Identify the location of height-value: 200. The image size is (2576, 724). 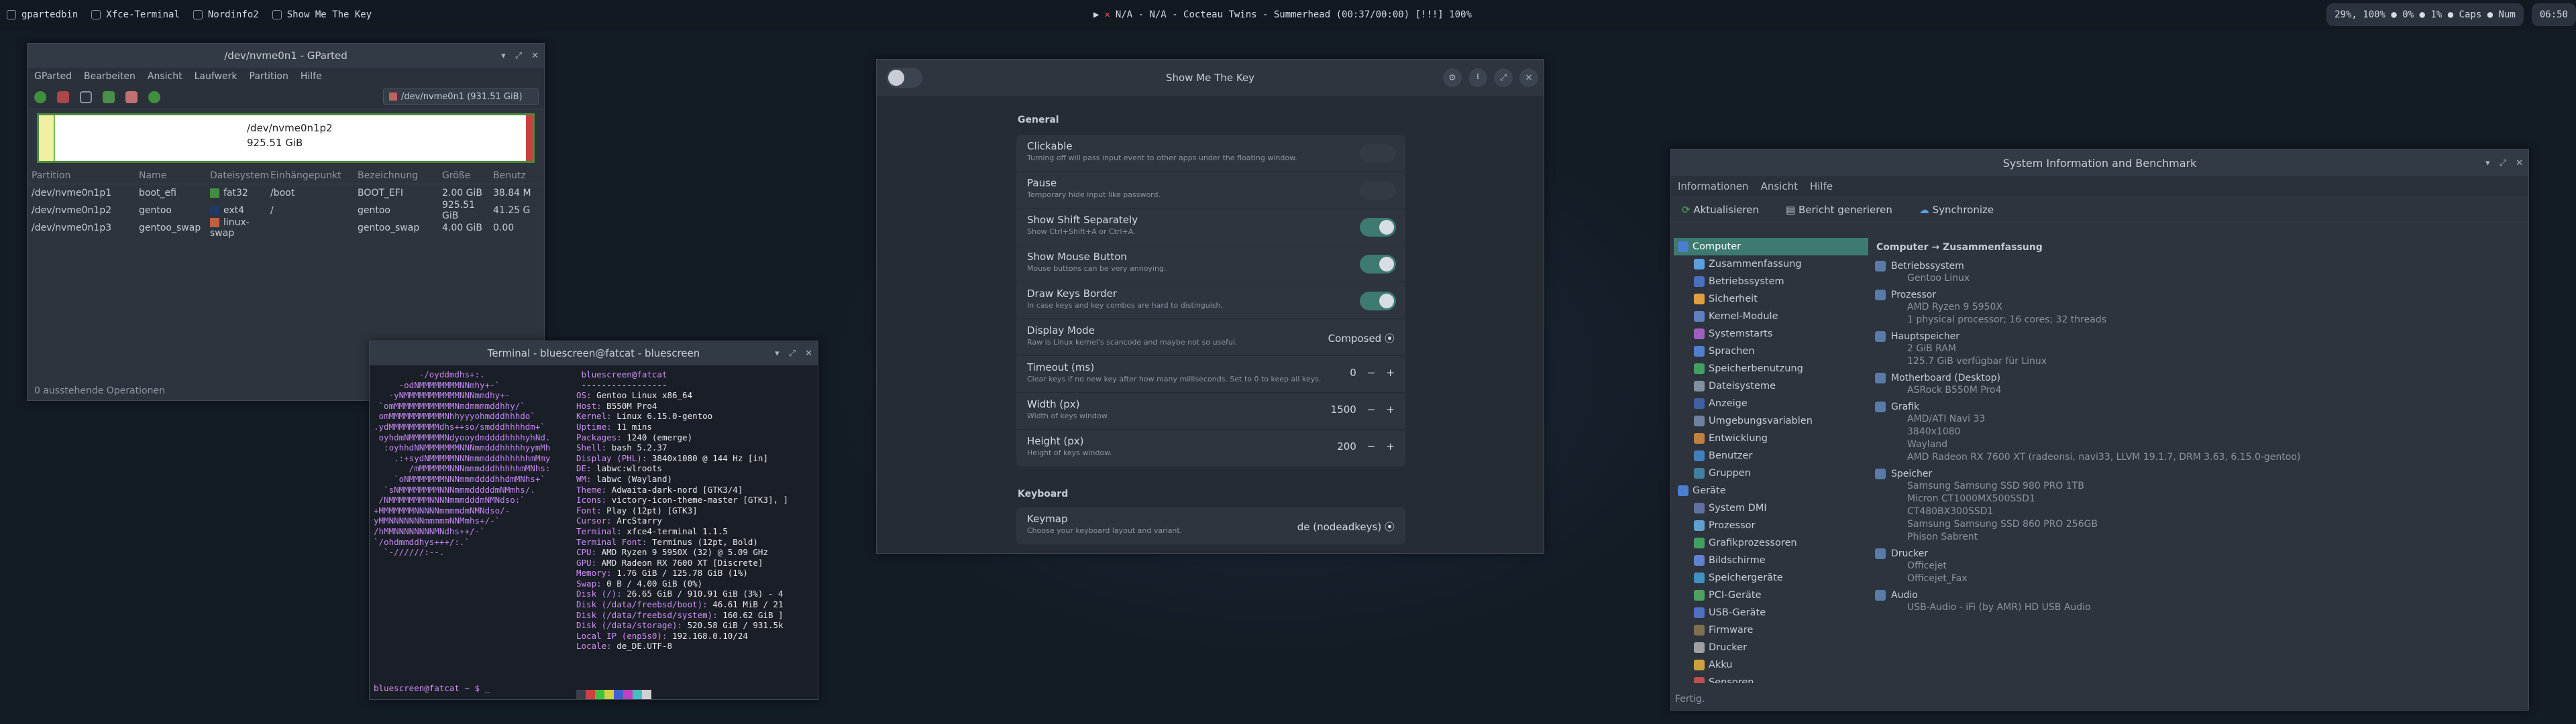
(1346, 446).